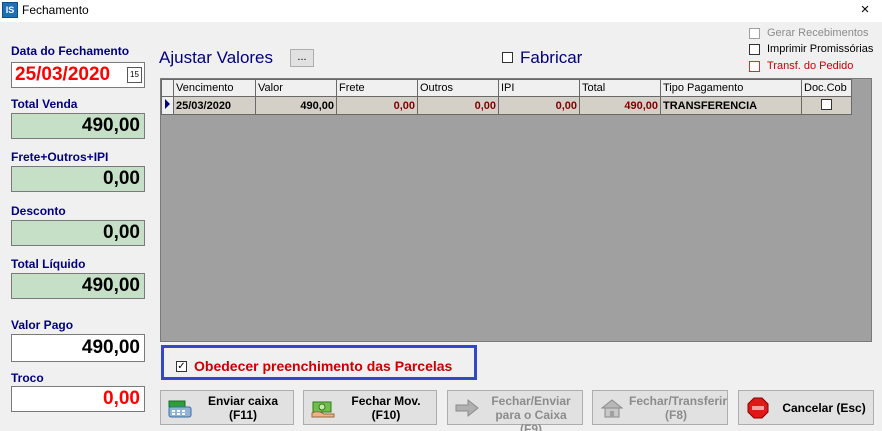  Describe the element at coordinates (539, 105) in the screenshot. I see `cell-ipi: 0,00` at that location.